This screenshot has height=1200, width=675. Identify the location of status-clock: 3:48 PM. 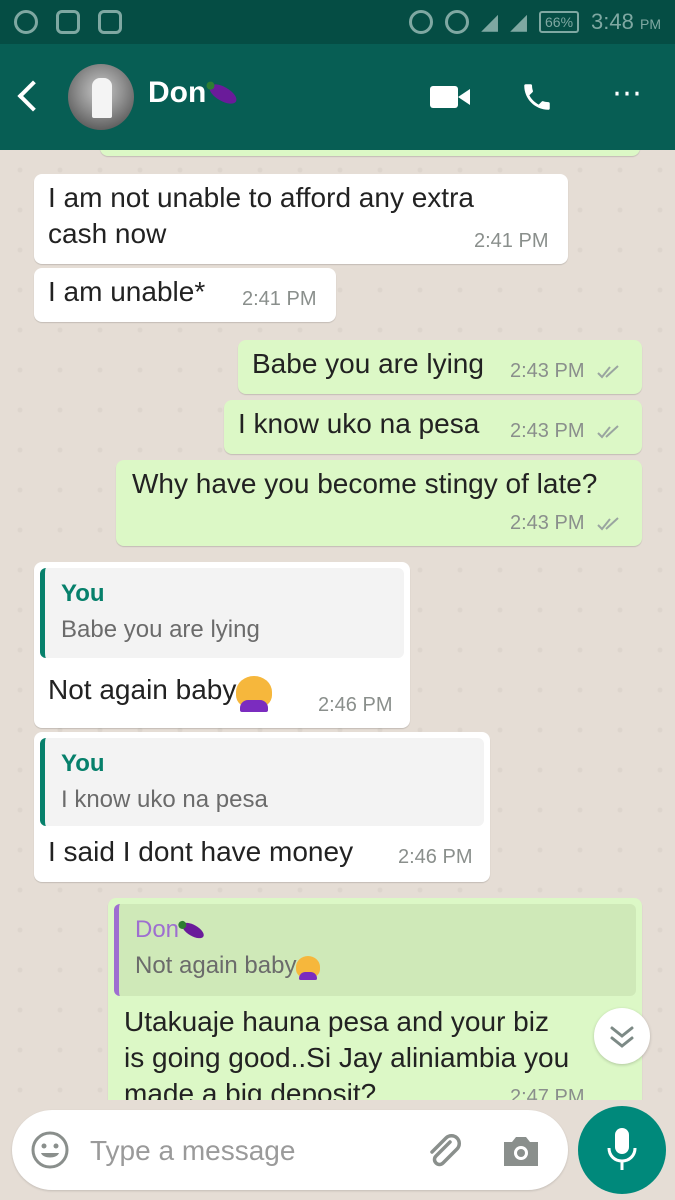
(626, 22).